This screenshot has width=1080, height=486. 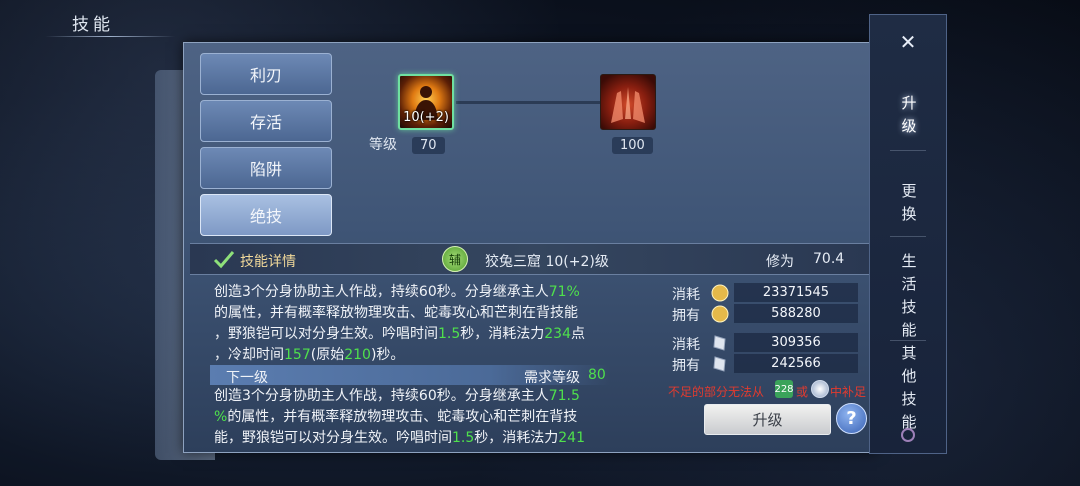 I want to click on warning-text: 不足的部分无法从, so click(x=716, y=392).